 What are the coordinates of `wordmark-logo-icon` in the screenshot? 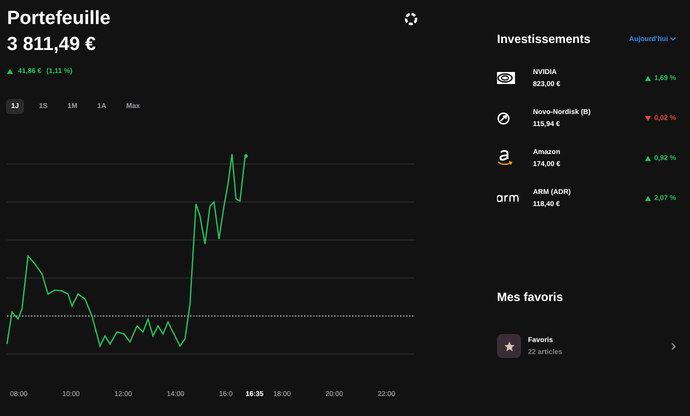 It's located at (508, 198).